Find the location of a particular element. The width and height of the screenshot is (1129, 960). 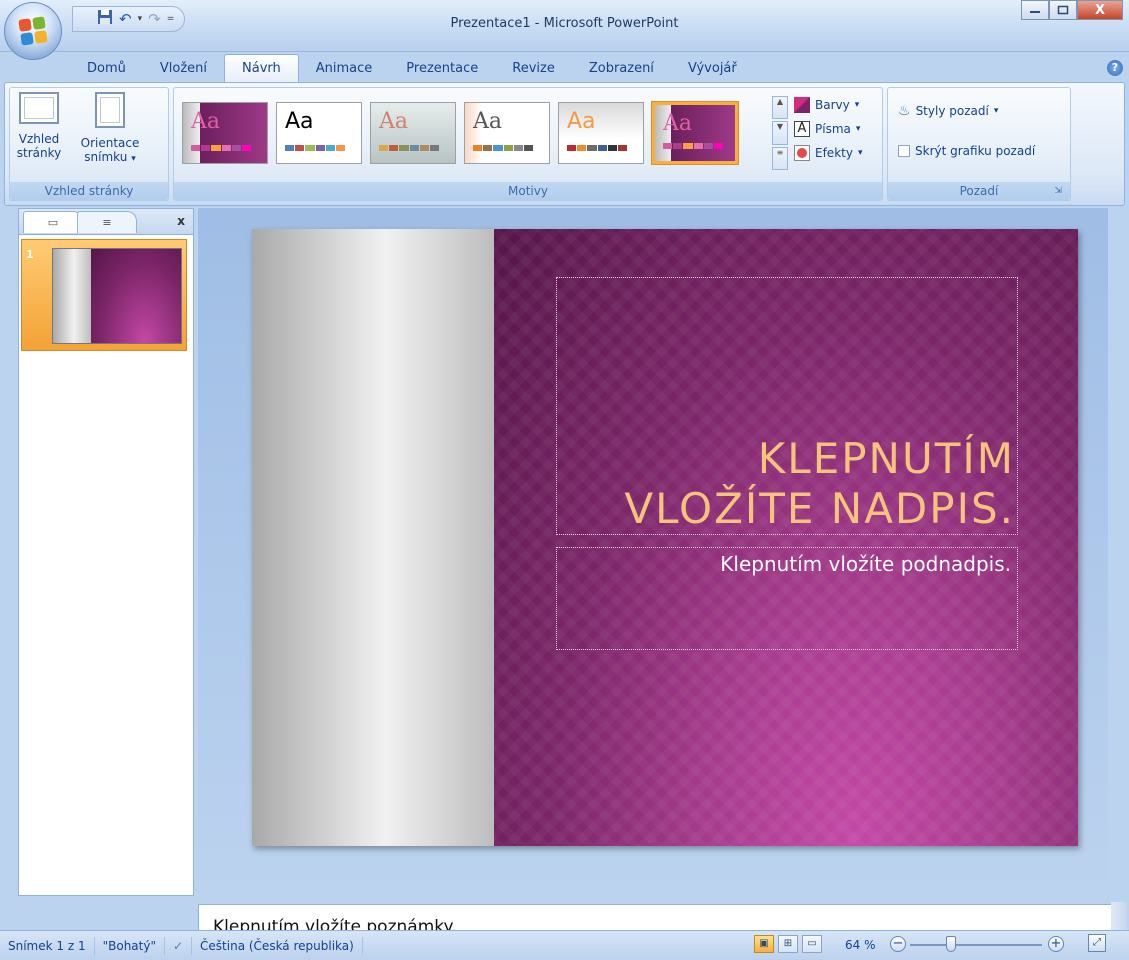

dialog-launcher-icon: ⇲ is located at coordinates (1058, 191).